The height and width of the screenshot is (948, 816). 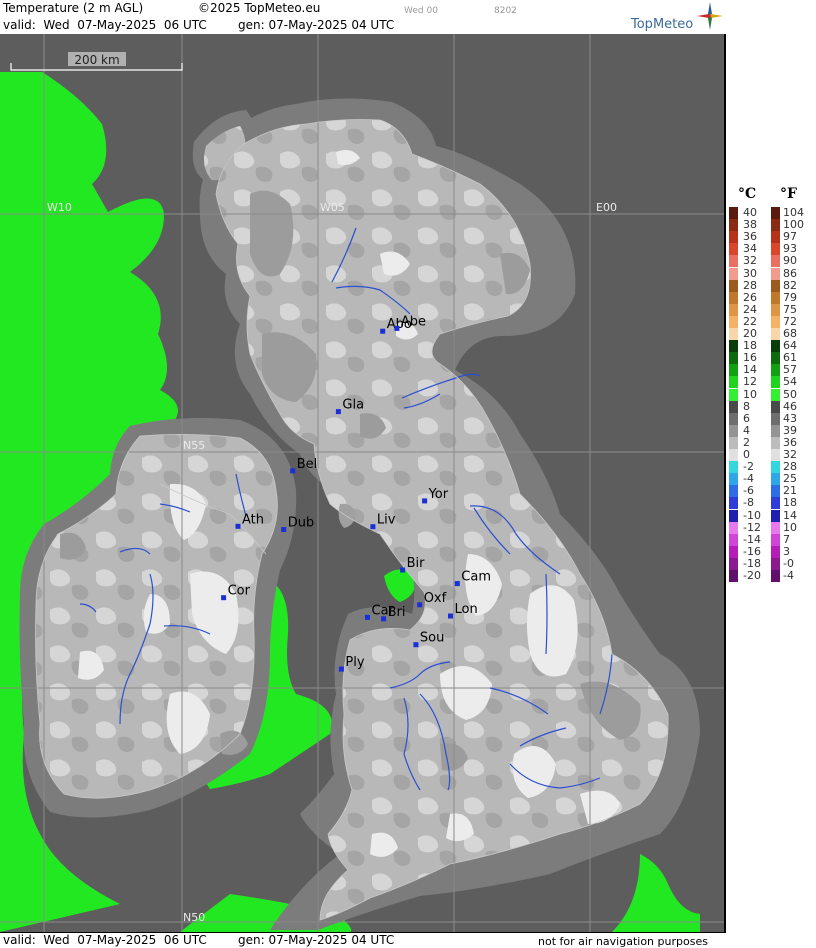 What do you see at coordinates (332, 207) in the screenshot?
I see `grid-label-w05: W05` at bounding box center [332, 207].